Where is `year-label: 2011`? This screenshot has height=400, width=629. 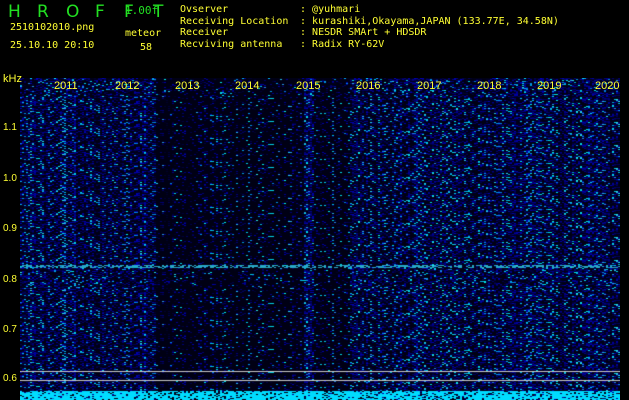
year-label: 2011 is located at coordinates (66, 86).